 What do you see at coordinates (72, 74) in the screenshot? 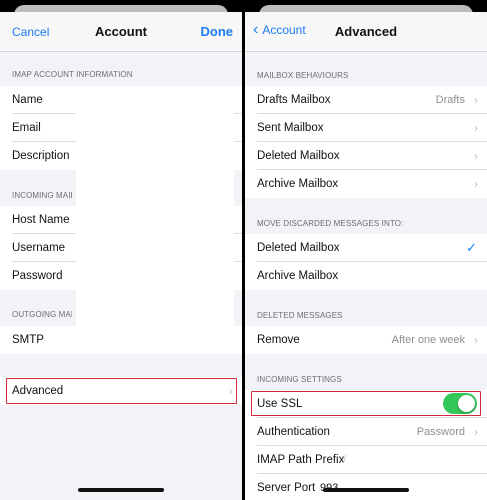
I see `section-header-imap: IMAP ACCOUNT INFORMATION` at bounding box center [72, 74].